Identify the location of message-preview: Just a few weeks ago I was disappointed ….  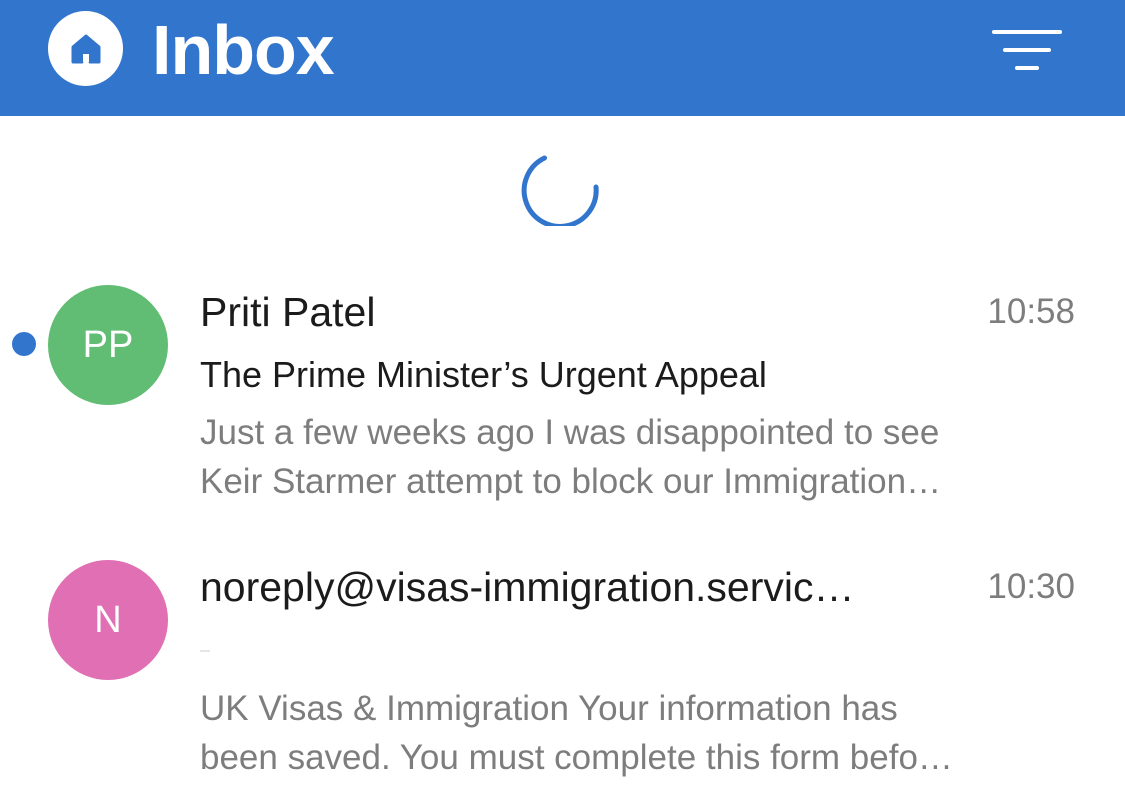
(640, 457).